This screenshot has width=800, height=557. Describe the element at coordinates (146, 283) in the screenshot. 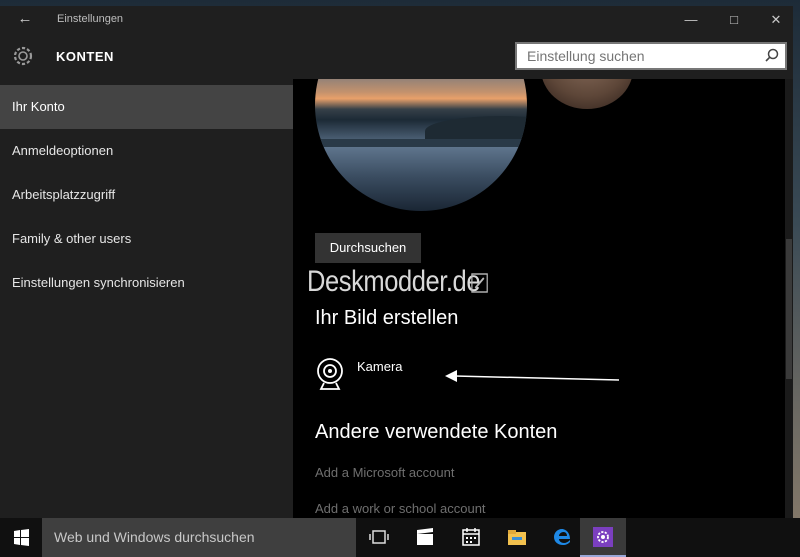

I see `sidebar-item-sync: Einstellungen synchronisieren` at that location.